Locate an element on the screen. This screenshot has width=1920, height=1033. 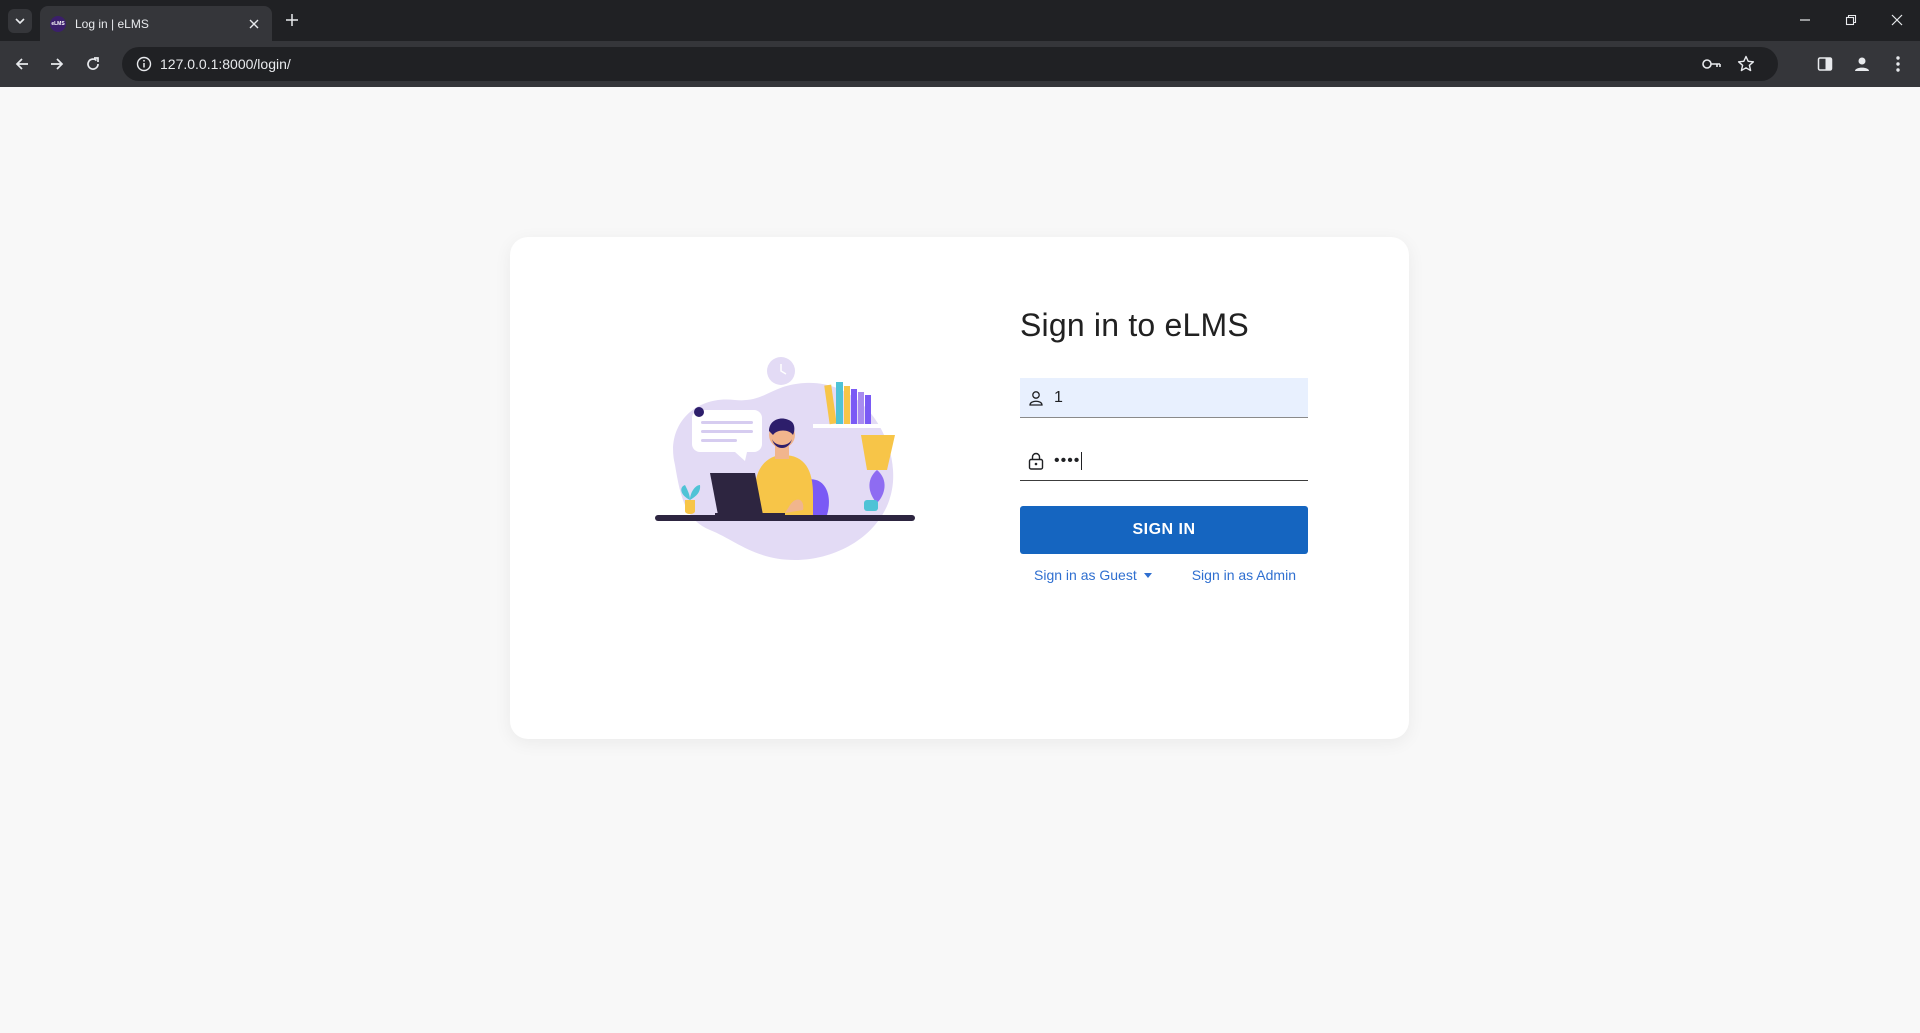
user-icon is located at coordinates (1036, 398).